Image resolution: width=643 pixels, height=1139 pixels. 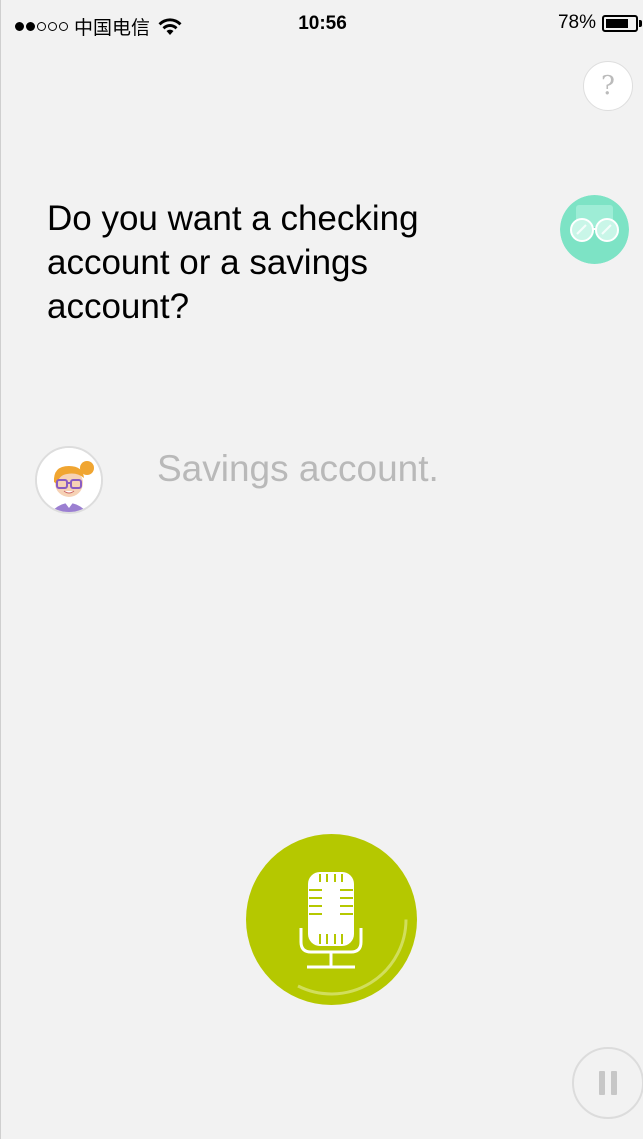 I want to click on assistant-avatar, so click(x=594, y=229).